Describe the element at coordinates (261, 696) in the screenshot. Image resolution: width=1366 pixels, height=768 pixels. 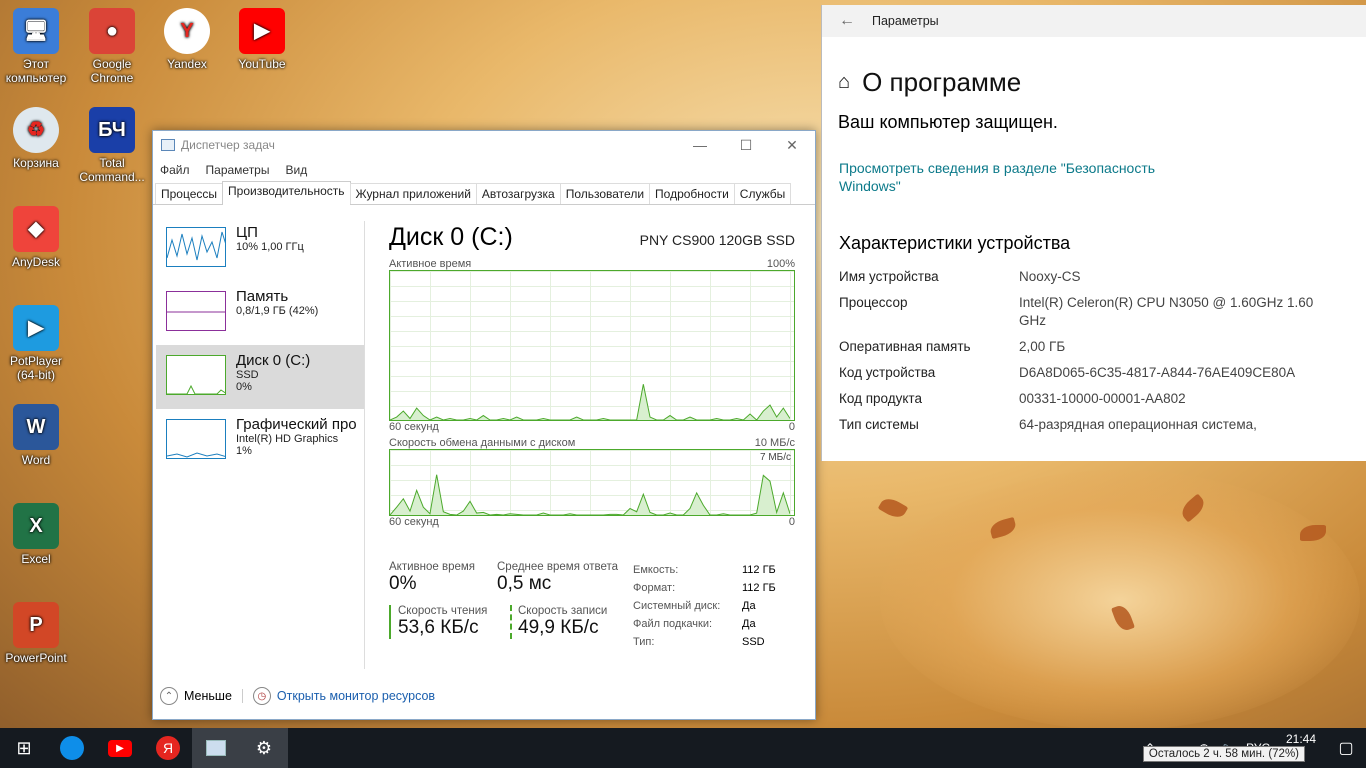
I see `resource-monitor-icon: ◷` at that location.